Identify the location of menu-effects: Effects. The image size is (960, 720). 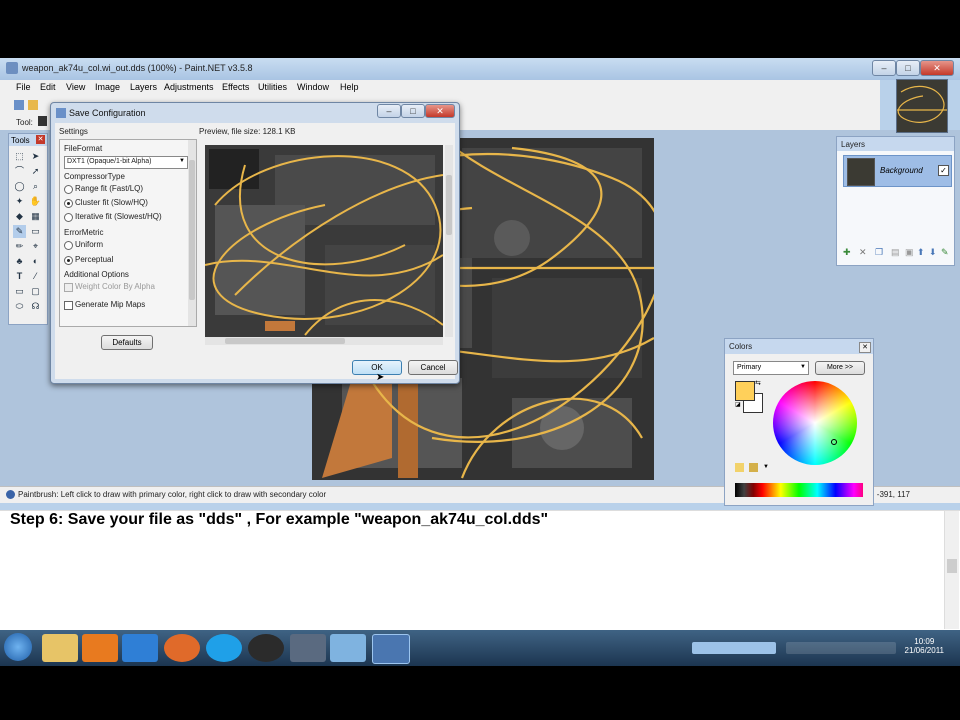
(235, 87).